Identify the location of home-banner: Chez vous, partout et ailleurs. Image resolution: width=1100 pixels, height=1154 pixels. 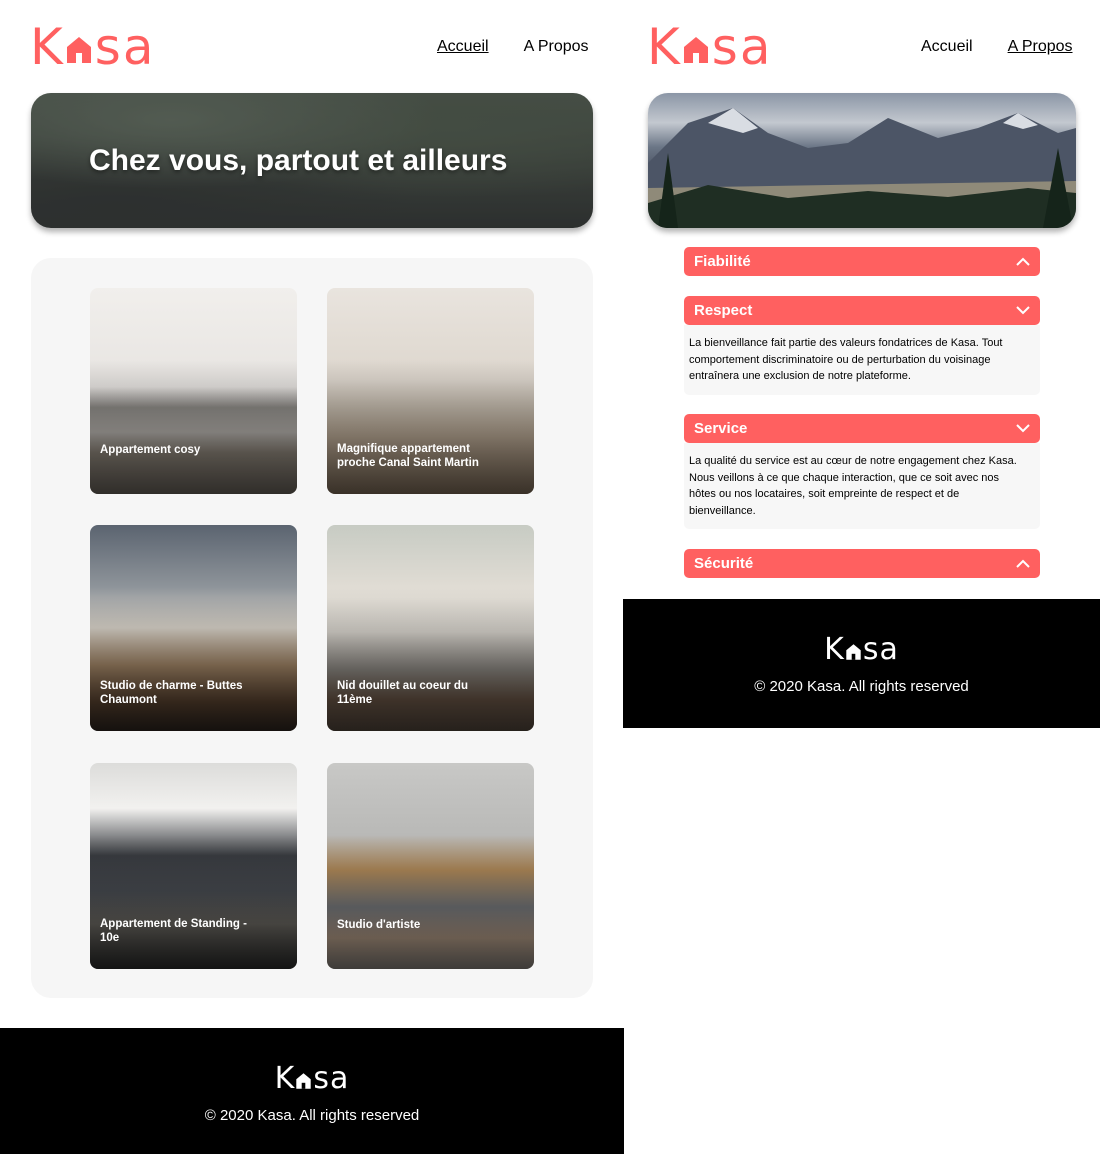
(312, 160).